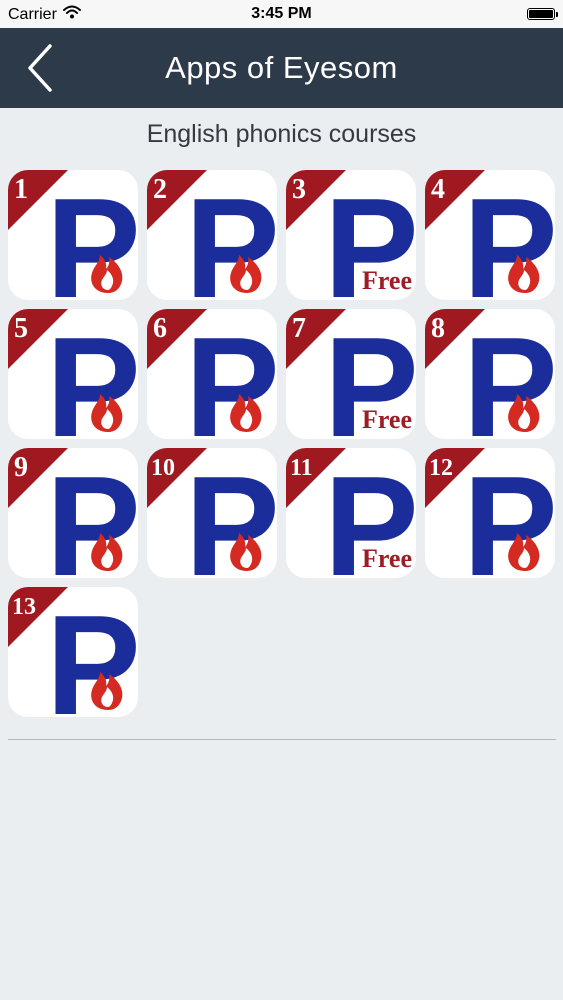 Image resolution: width=563 pixels, height=1000 pixels. I want to click on app-icon-8: 8P, so click(490, 374).